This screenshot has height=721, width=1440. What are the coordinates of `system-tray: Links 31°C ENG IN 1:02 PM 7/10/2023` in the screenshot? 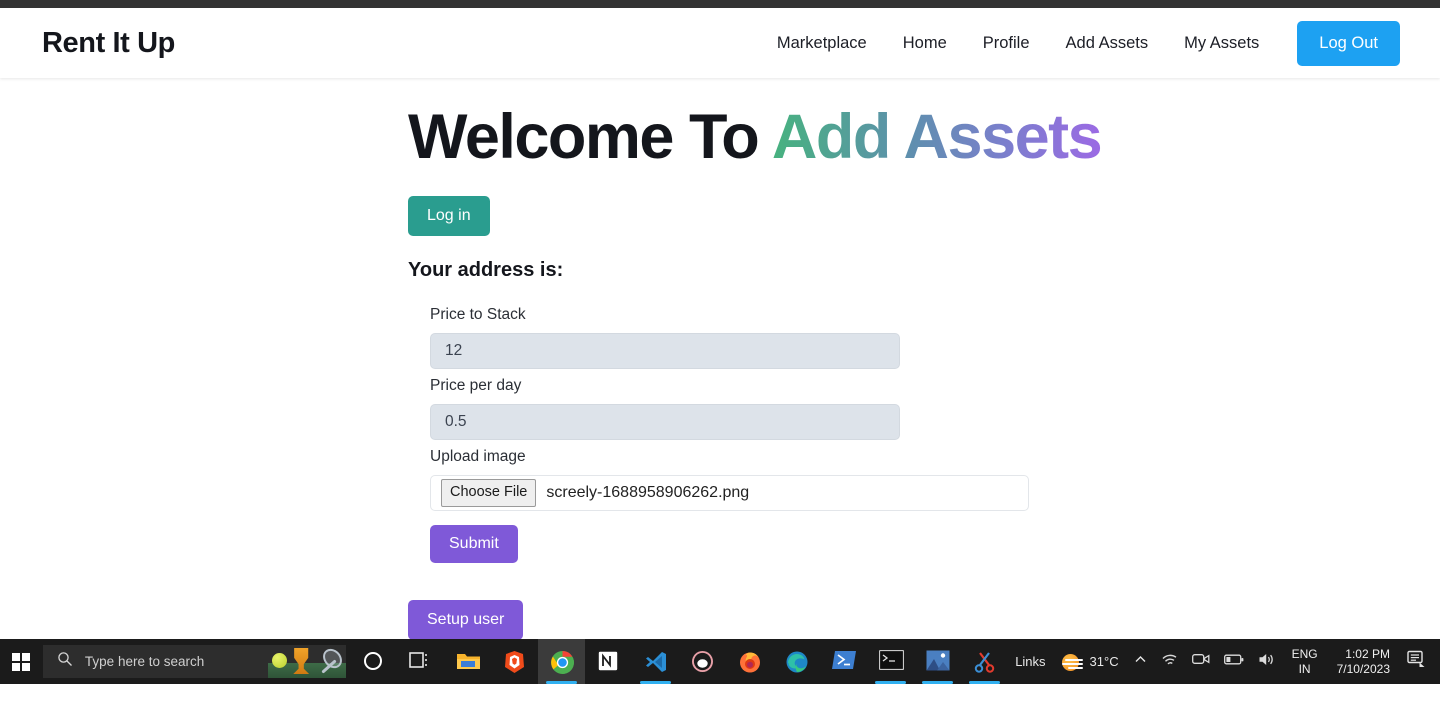 It's located at (1224, 661).